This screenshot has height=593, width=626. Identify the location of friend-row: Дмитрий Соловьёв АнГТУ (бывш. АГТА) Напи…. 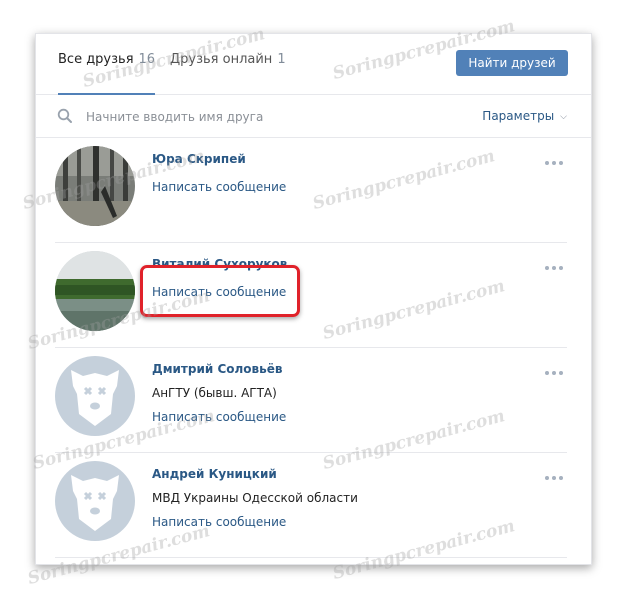
(311, 400).